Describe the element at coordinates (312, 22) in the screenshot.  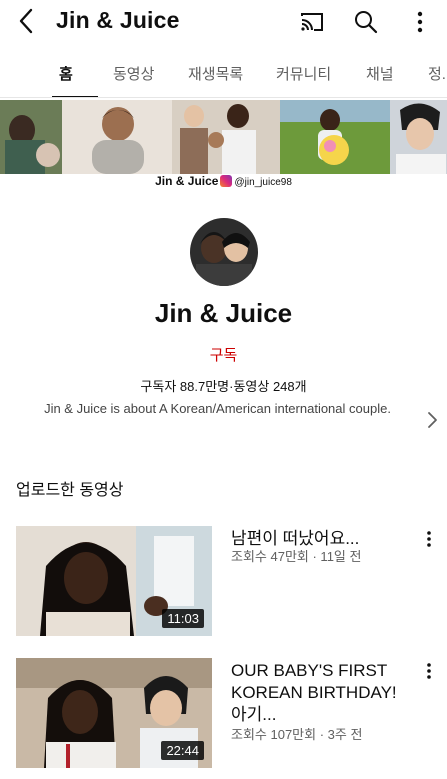
I see `cast-icon` at that location.